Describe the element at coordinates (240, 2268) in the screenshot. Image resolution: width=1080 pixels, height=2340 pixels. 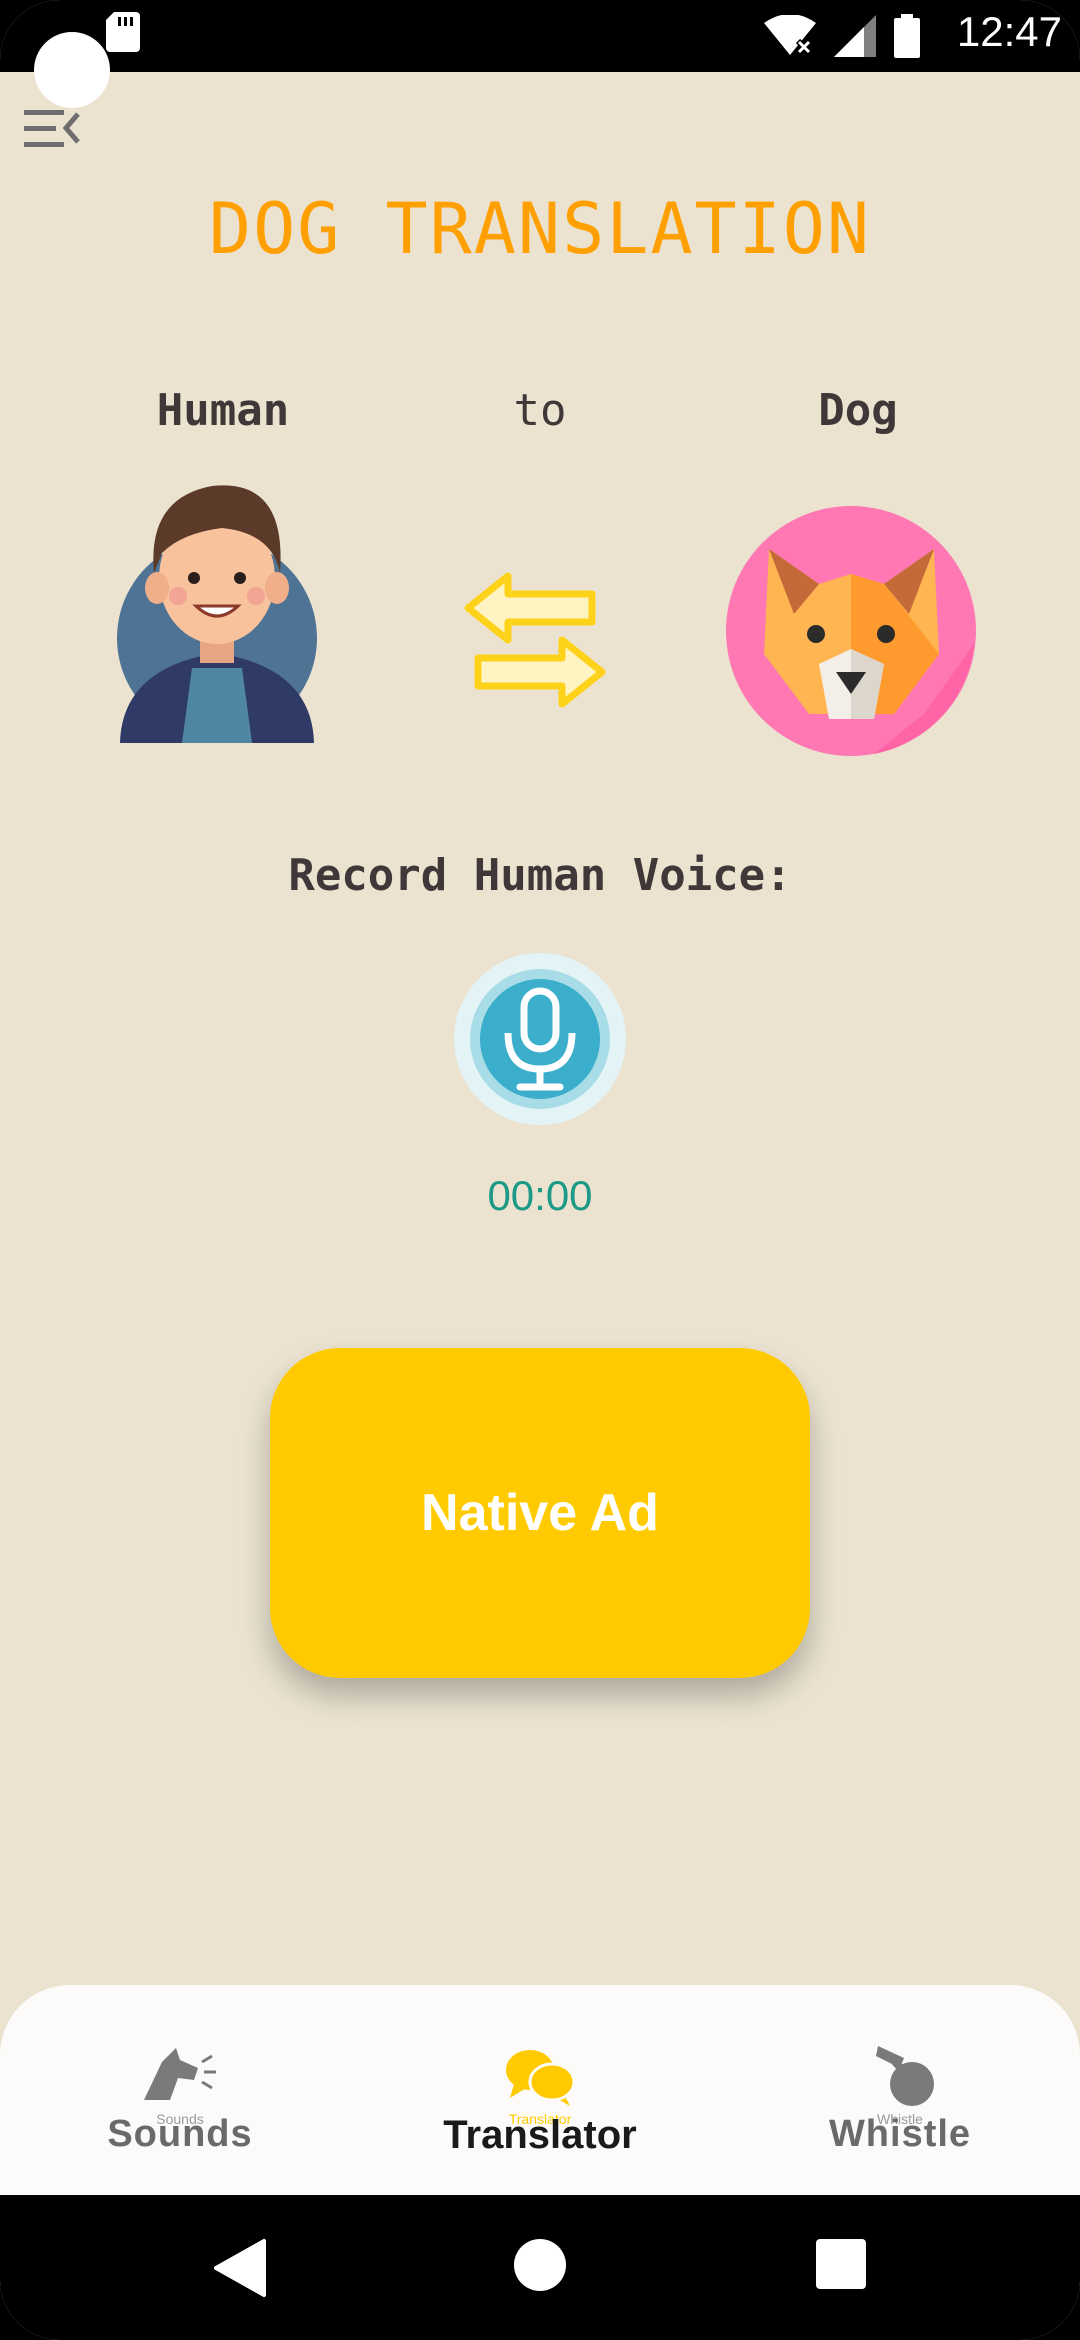
I see `back-icon` at that location.